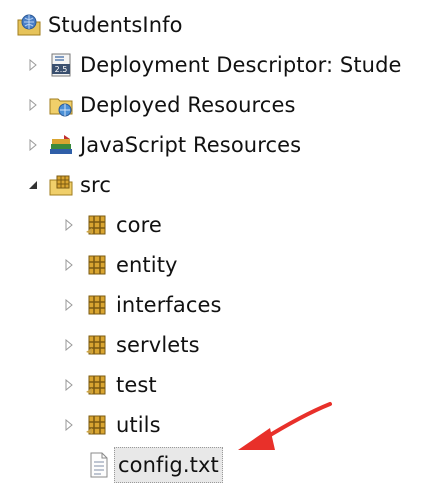 This screenshot has width=443, height=483. What do you see at coordinates (99, 465) in the screenshot?
I see `text-file-icon` at bounding box center [99, 465].